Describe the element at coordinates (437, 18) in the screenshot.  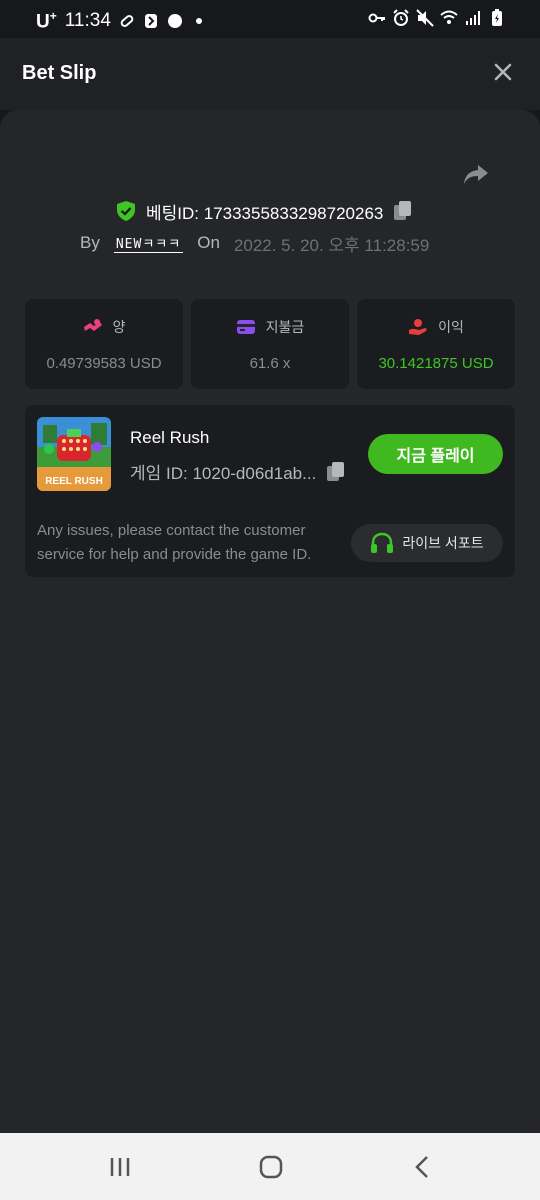
I see `status-right` at that location.